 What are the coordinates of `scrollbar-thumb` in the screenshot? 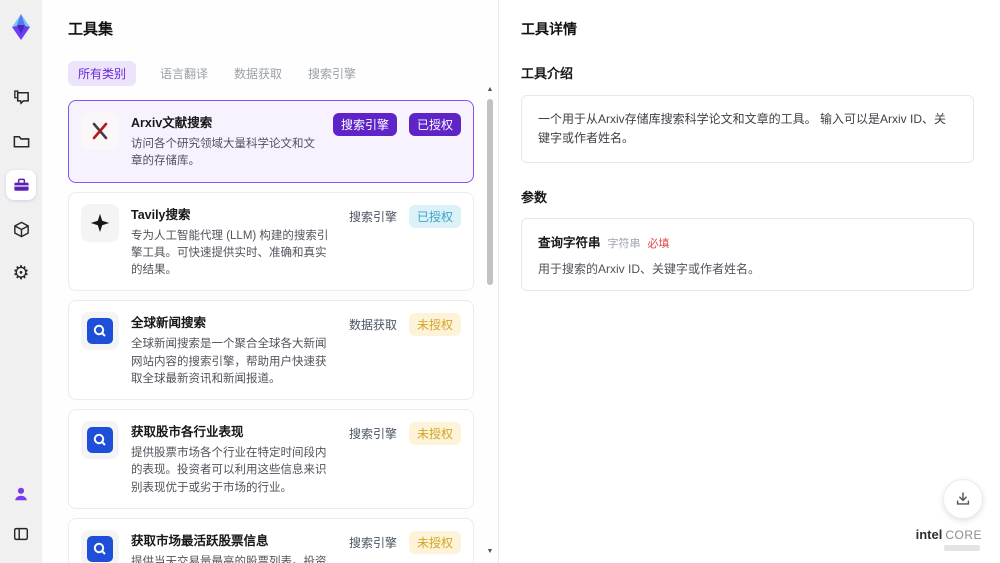 It's located at (490, 192).